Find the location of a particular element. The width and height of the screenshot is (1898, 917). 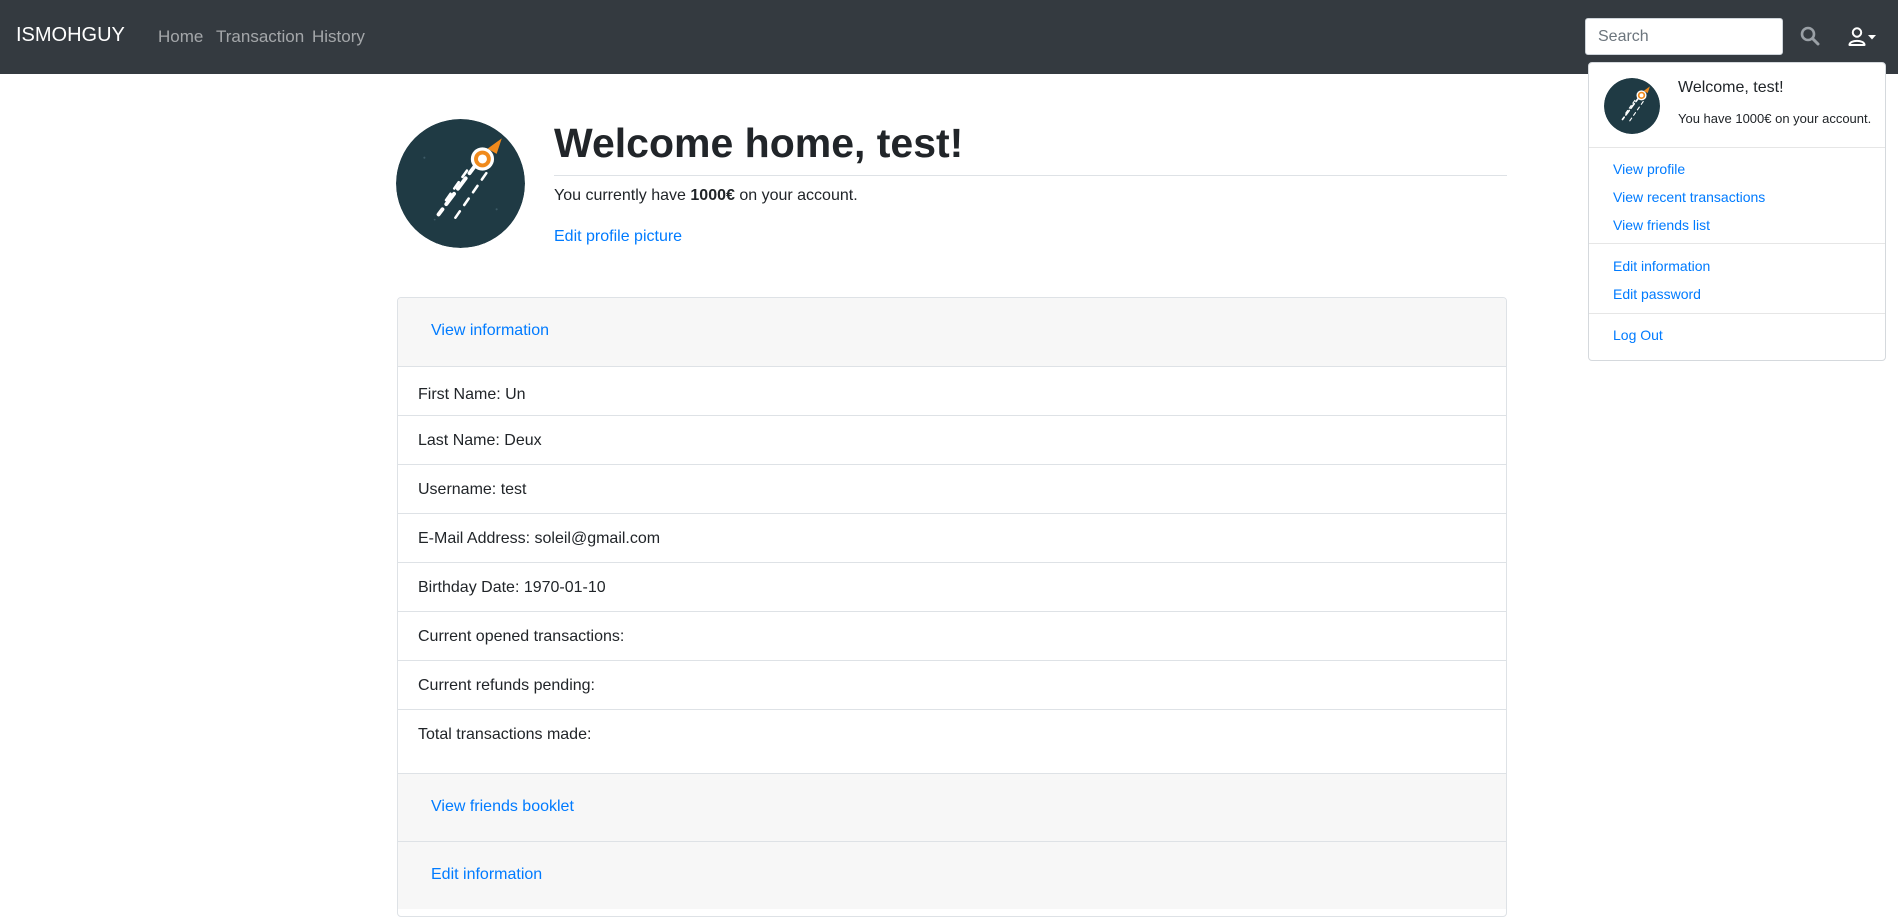

view-information-link: View information is located at coordinates (490, 331).